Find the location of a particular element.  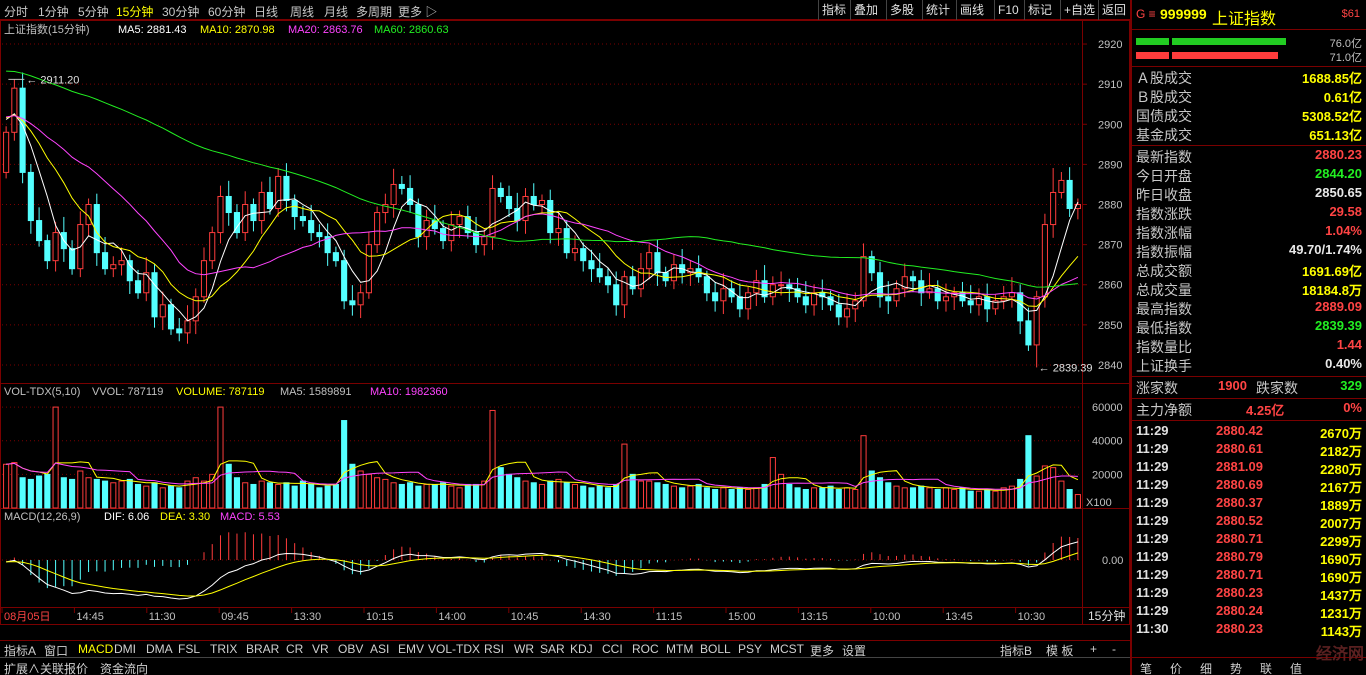

indicator-tab-5: FSL is located at coordinates (189, 649).